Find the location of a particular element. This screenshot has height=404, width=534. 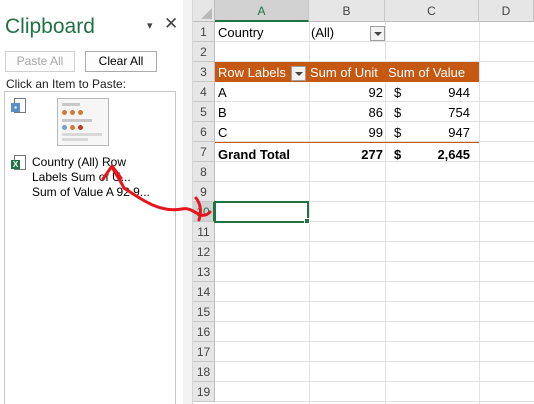

row-header-17: 17 is located at coordinates (204, 352).